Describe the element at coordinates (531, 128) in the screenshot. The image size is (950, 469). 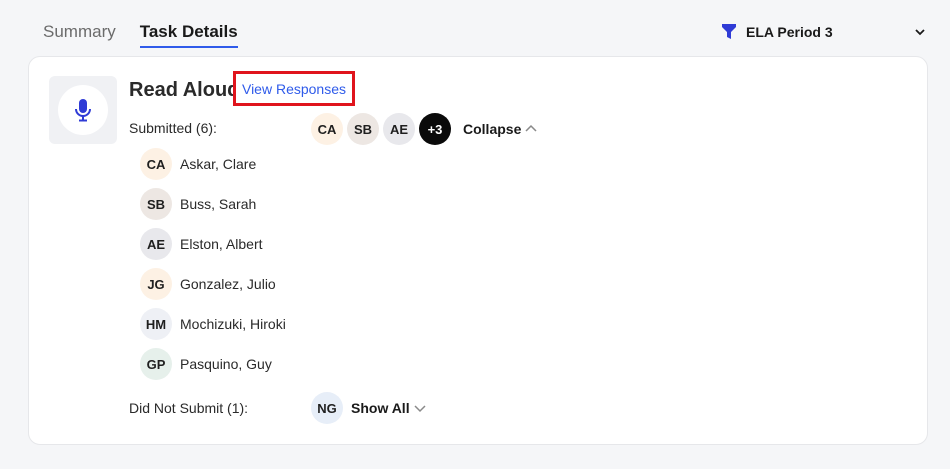
I see `chevron-up-icon` at that location.